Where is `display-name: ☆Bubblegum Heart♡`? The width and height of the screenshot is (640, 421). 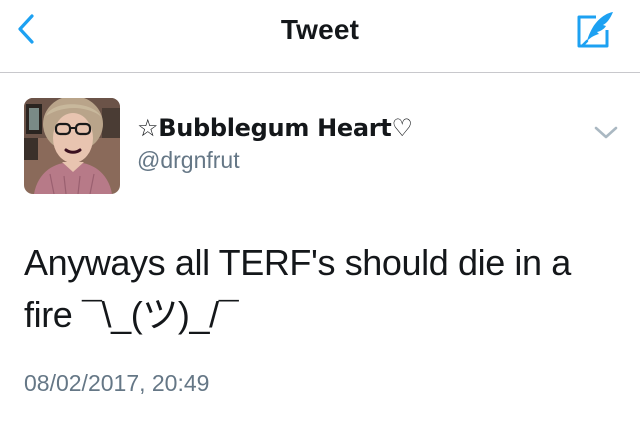 display-name: ☆Bubblegum Heart♡ is located at coordinates (275, 128).